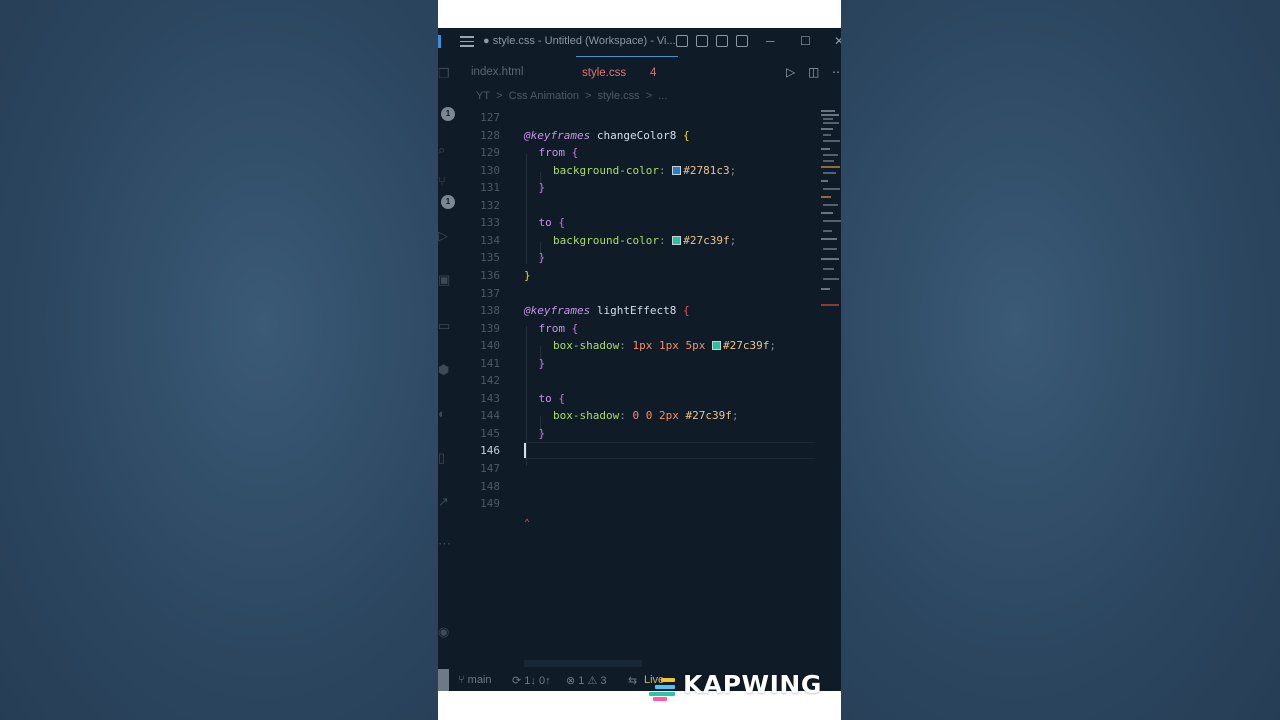 The width and height of the screenshot is (1280, 720). I want to click on branch-icon: ⑂, so click(463, 680).